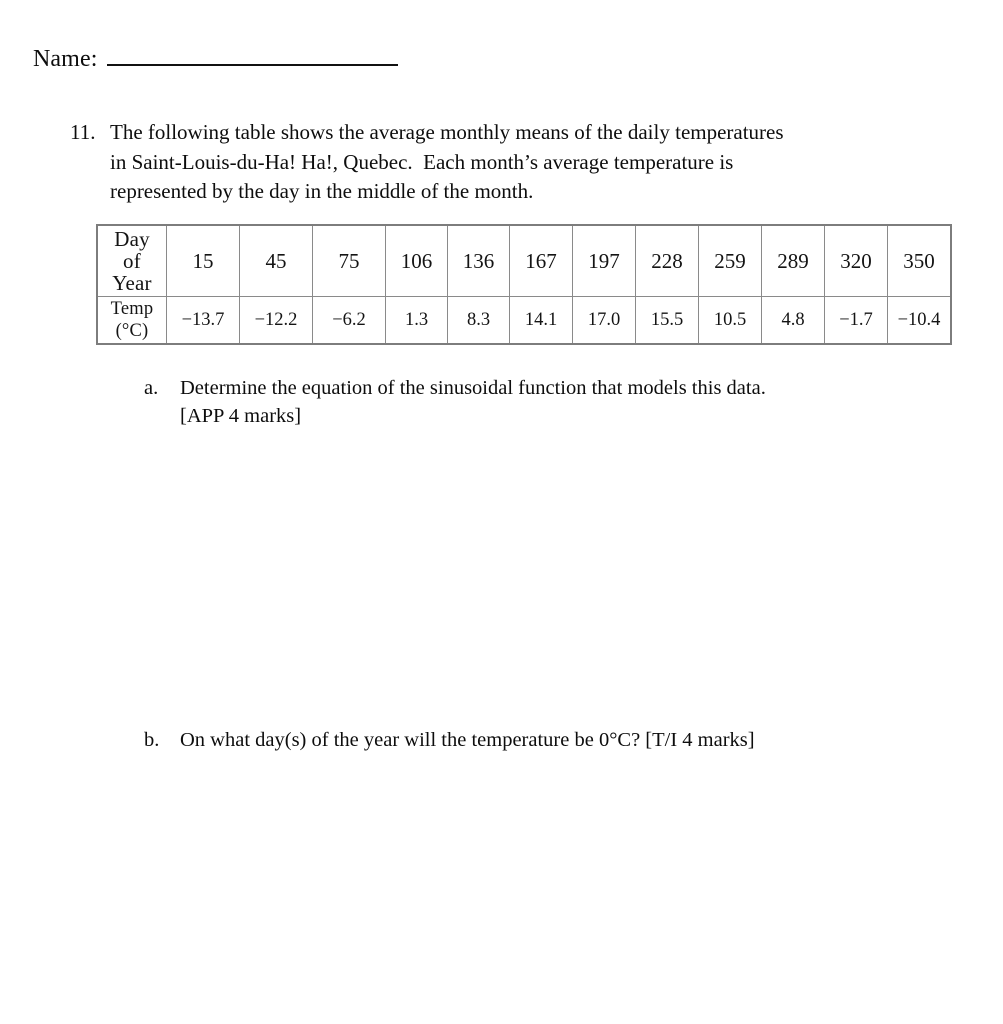 Image resolution: width=1003 pixels, height=1024 pixels. What do you see at coordinates (203, 320) in the screenshot?
I see `cell-temp-1: −13.7` at bounding box center [203, 320].